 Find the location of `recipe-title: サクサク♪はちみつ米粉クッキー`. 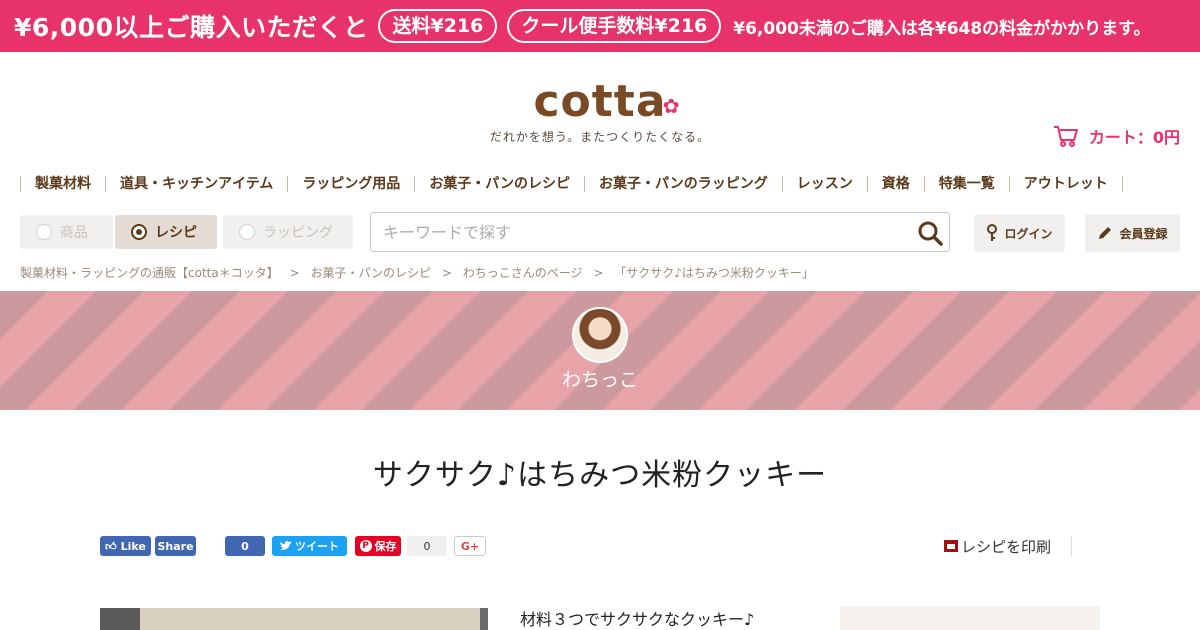

recipe-title: サクサク♪はちみつ米粉クッキー is located at coordinates (600, 475).